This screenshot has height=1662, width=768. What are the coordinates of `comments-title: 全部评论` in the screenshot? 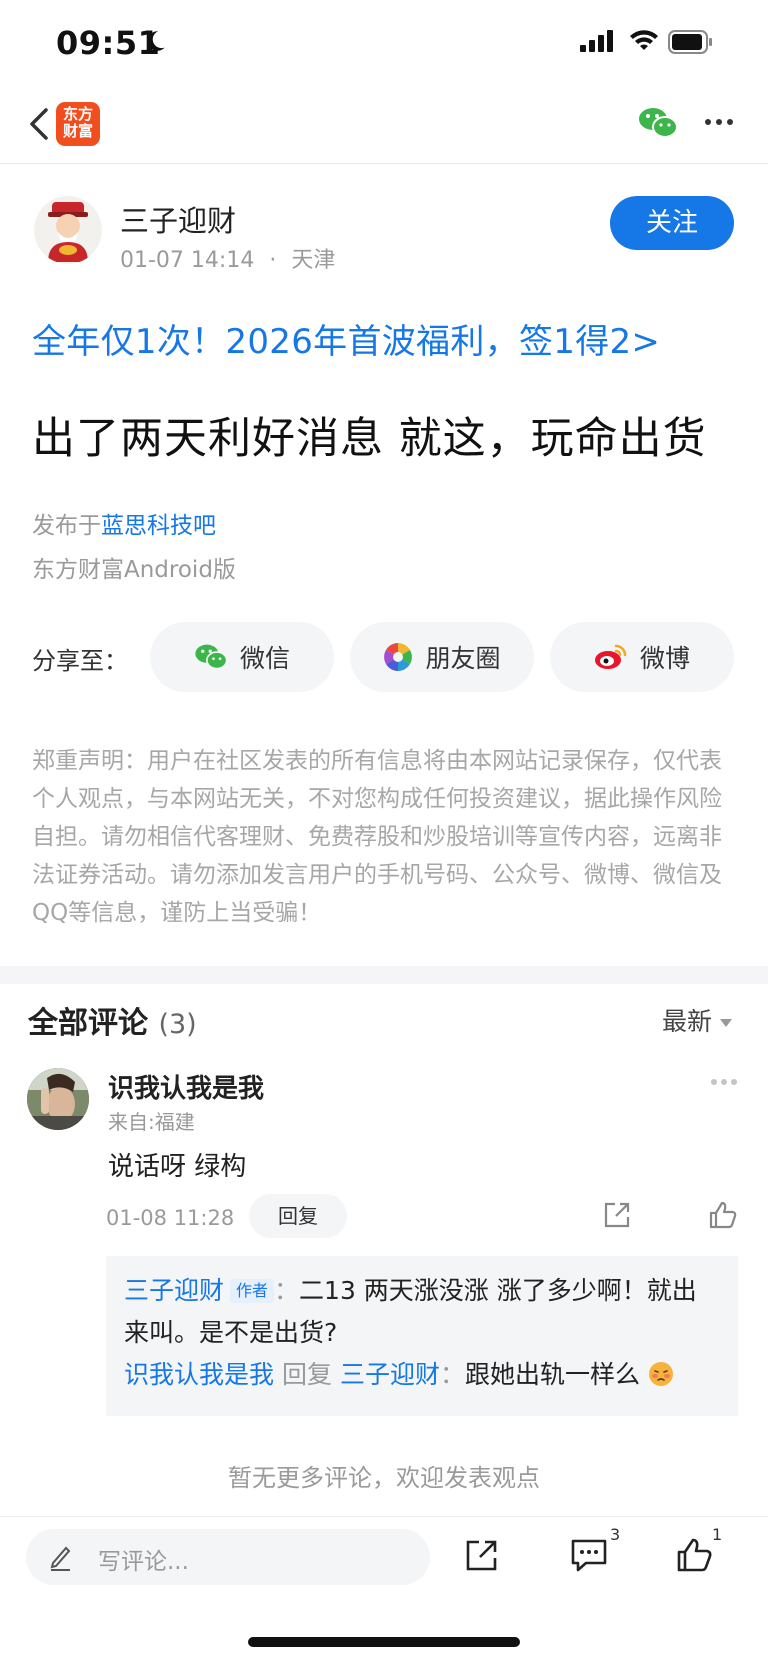 It's located at (88, 1023).